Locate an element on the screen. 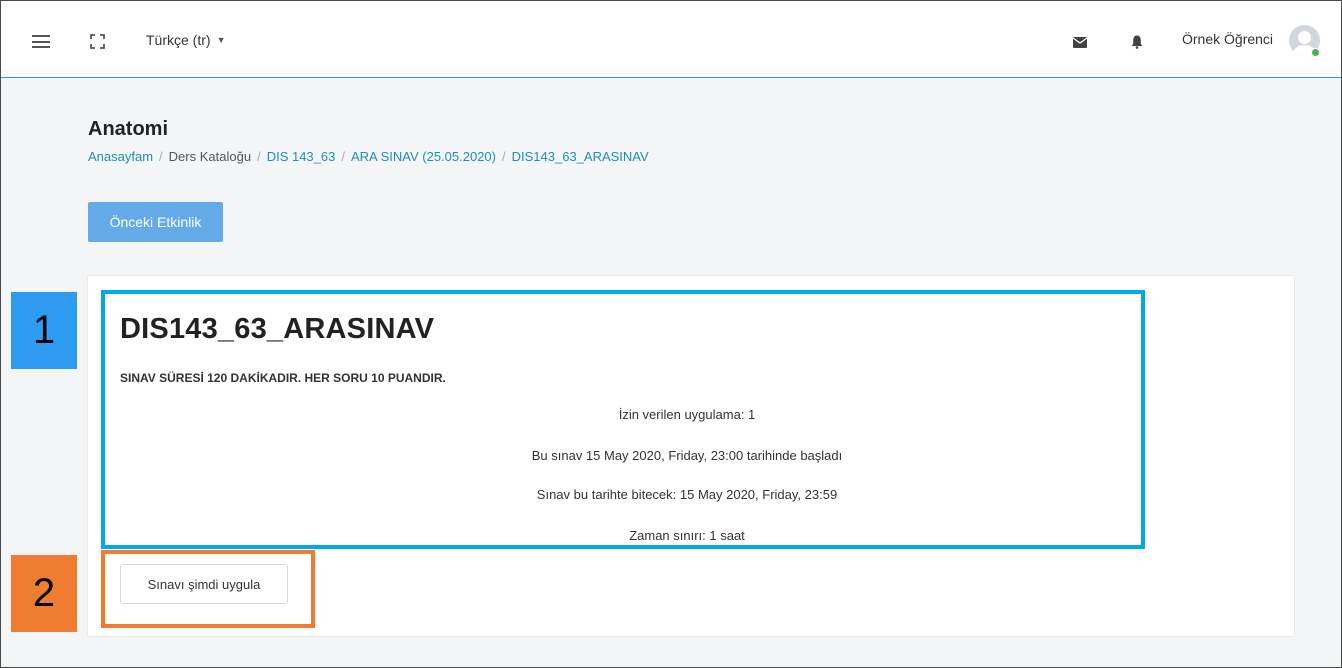  breadcrumb-item-home: Anasayfam is located at coordinates (120, 156).